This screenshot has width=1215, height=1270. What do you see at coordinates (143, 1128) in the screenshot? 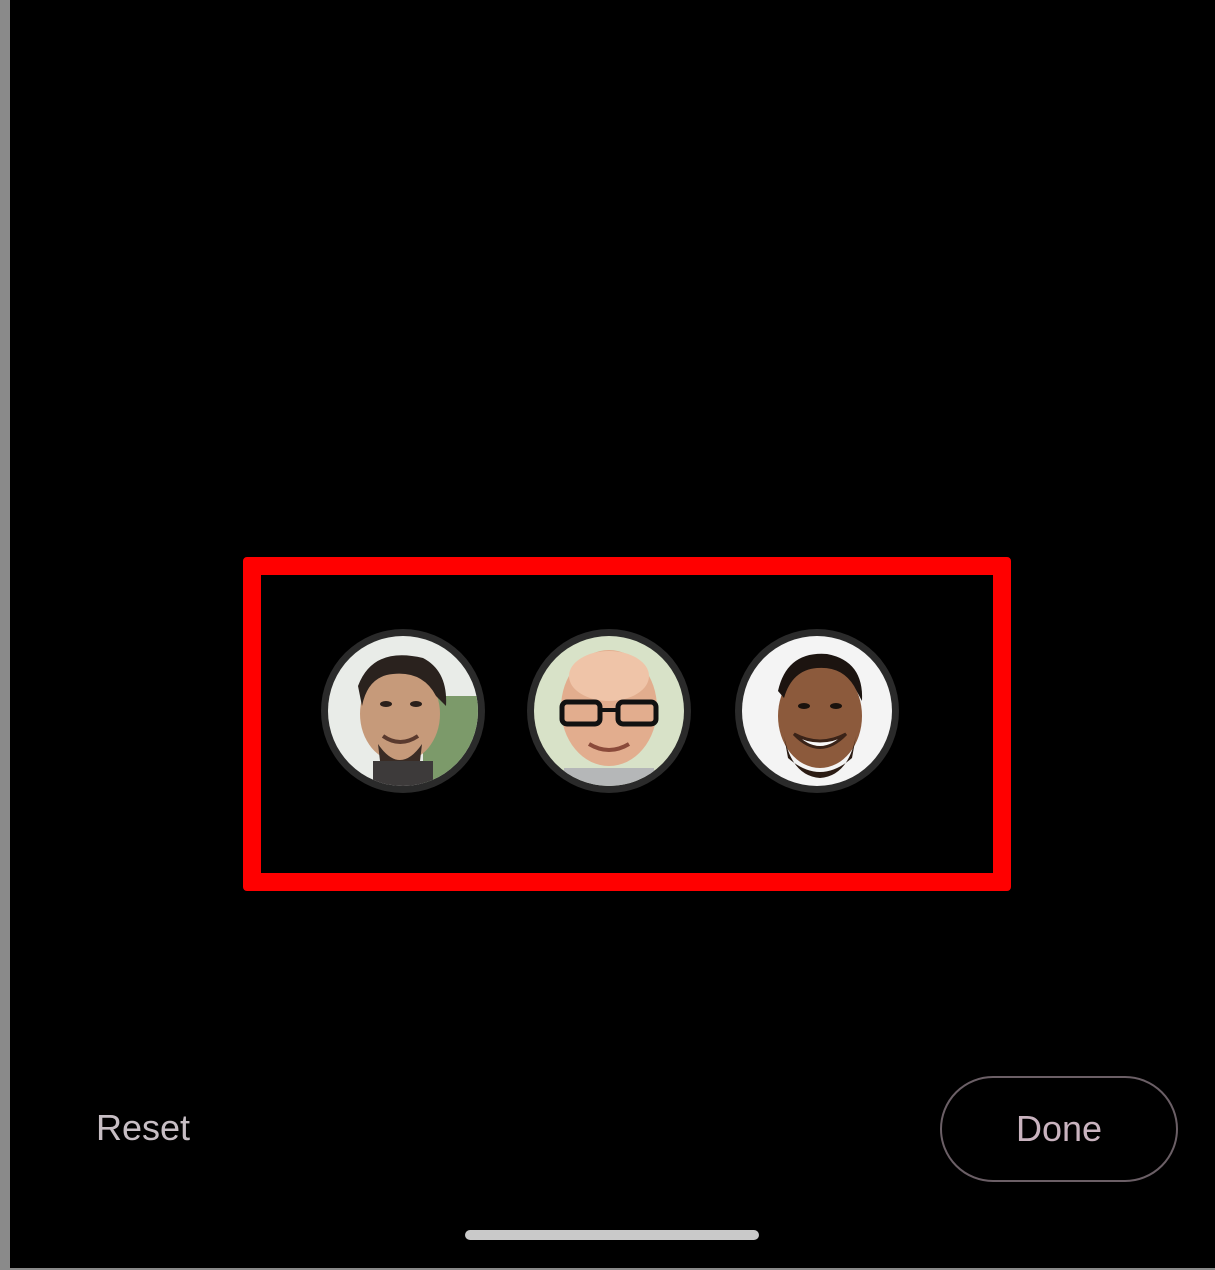
I see `reset-button: Reset` at bounding box center [143, 1128].